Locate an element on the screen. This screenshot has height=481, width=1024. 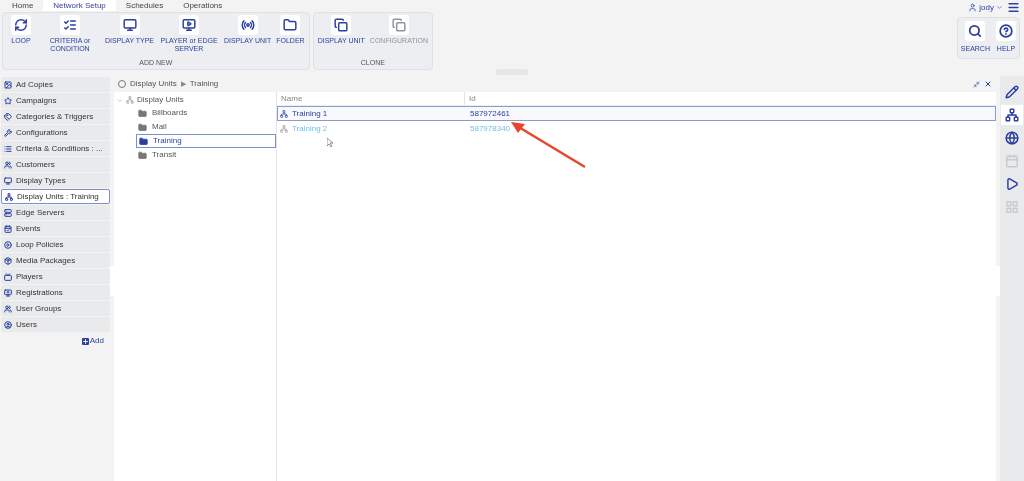
sidebar-item: Media Packages is located at coordinates (55, 260).